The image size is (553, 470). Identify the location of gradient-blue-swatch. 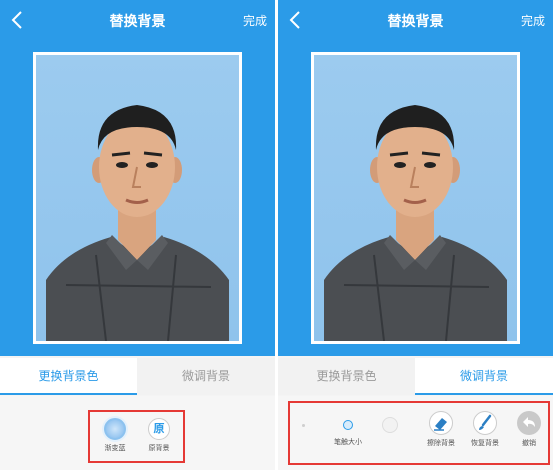
(115, 429).